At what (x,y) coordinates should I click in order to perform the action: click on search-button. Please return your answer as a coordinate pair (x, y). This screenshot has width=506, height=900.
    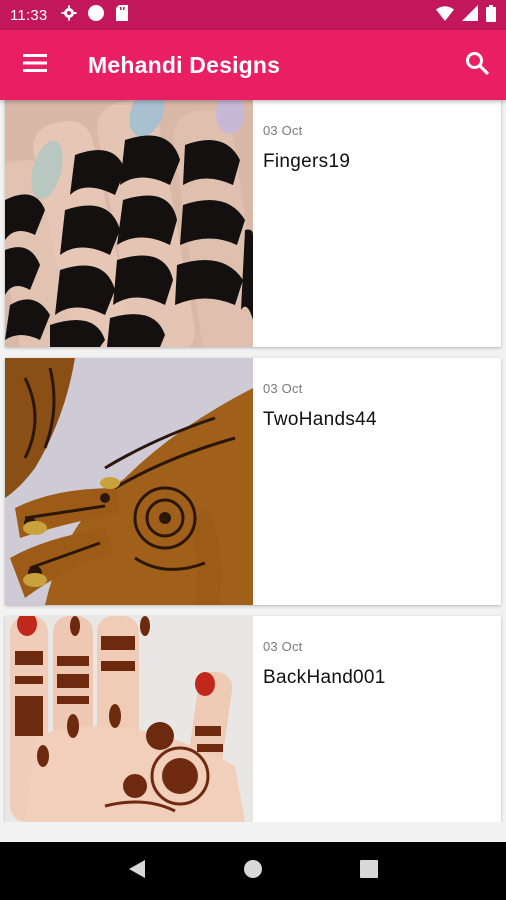
    Looking at the image, I should click on (477, 65).